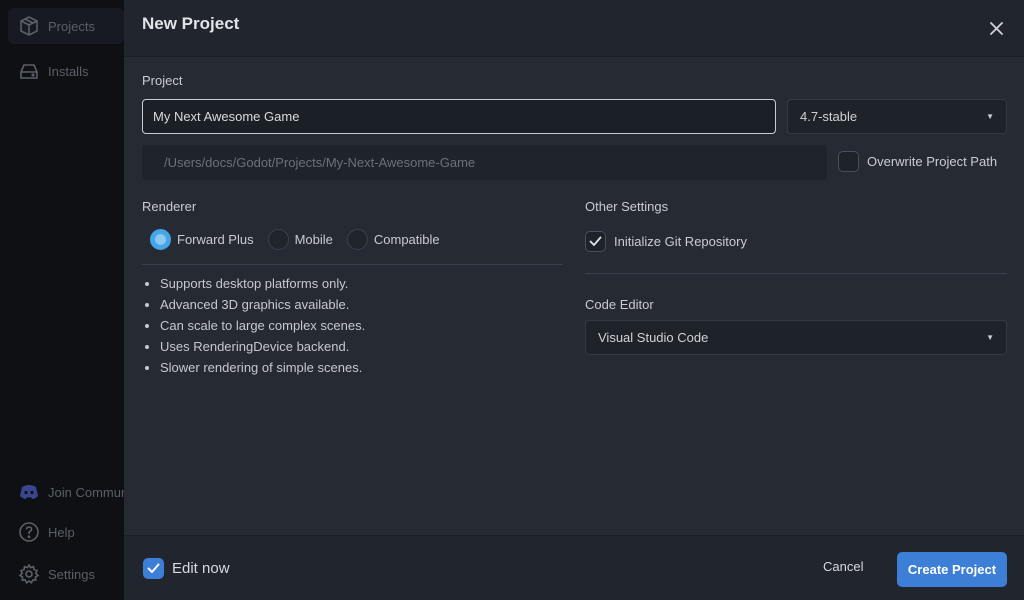  Describe the element at coordinates (29, 532) in the screenshot. I see `help-icon` at that location.